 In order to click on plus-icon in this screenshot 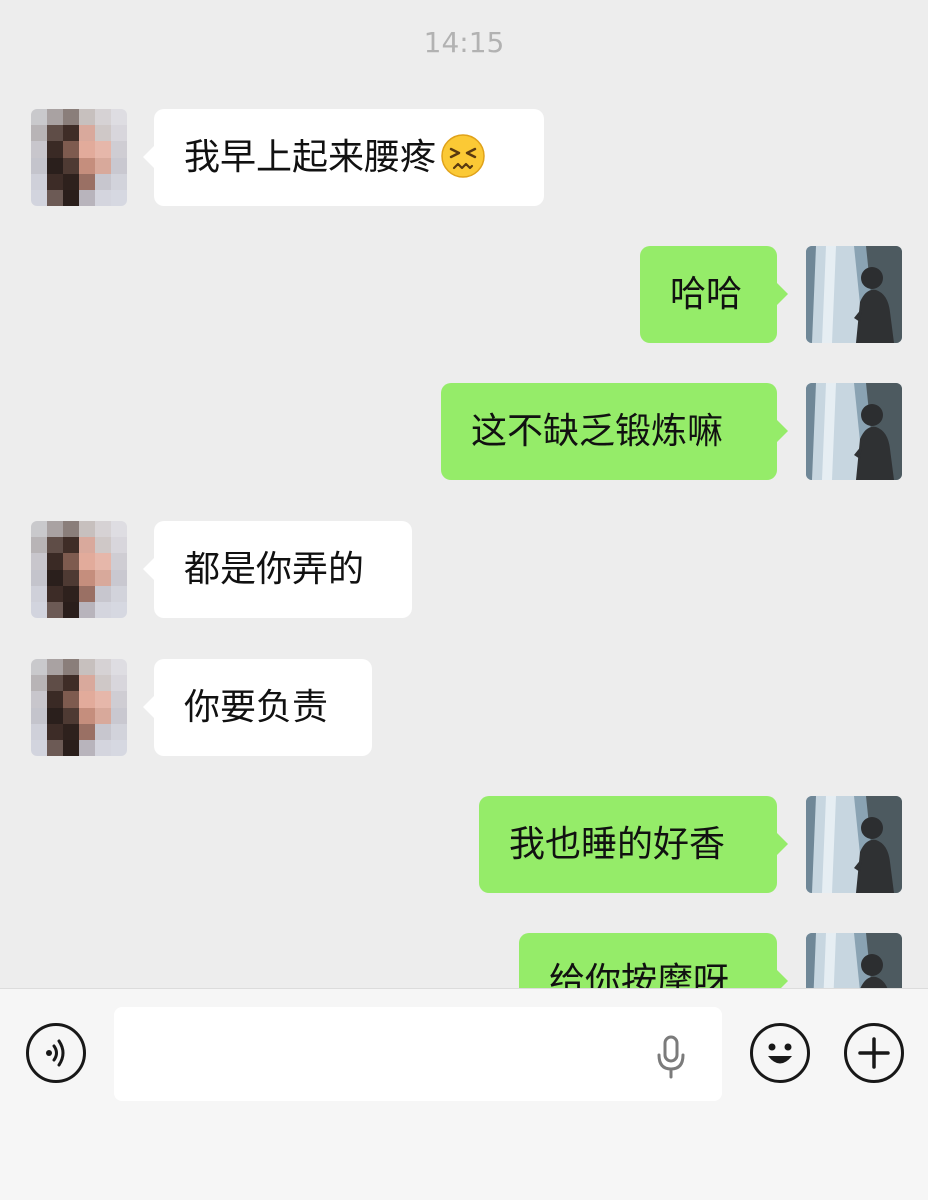, I will do `click(874, 1053)`.